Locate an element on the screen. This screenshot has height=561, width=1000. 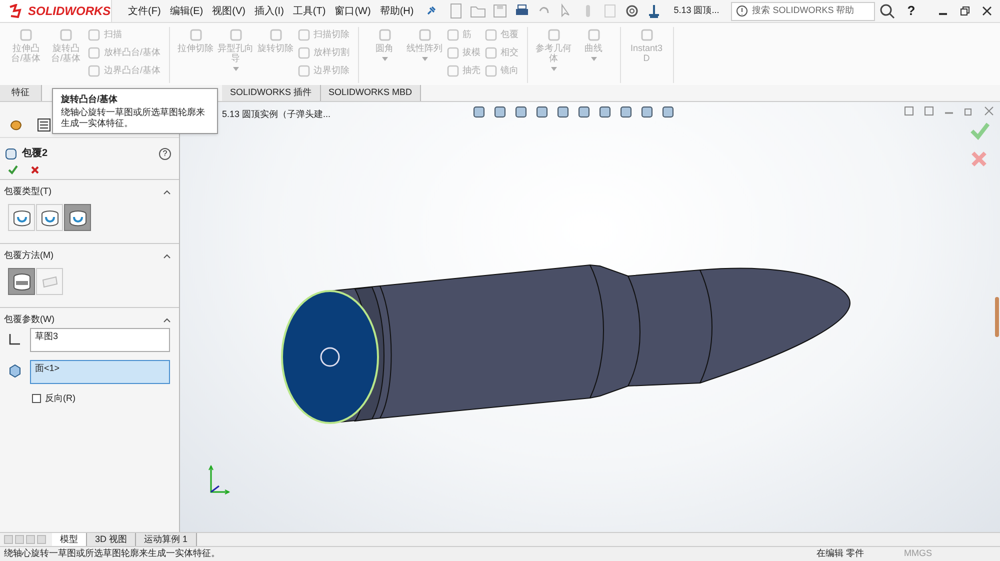
cancel-icon is located at coordinates (35, 170).